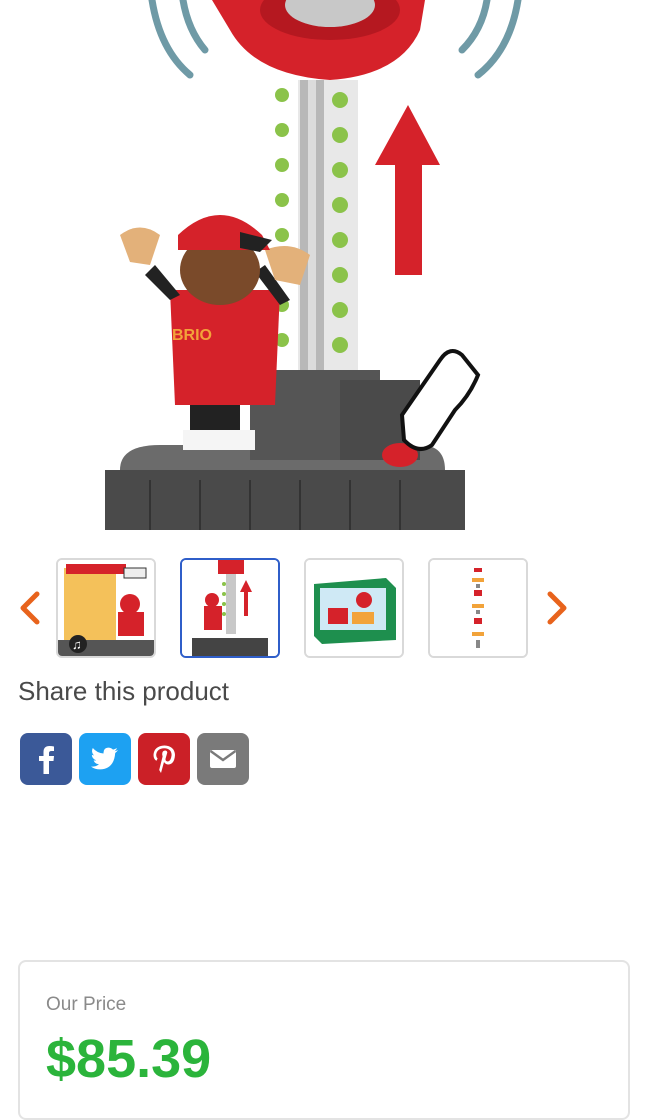  I want to click on twitter-icon, so click(104, 758).